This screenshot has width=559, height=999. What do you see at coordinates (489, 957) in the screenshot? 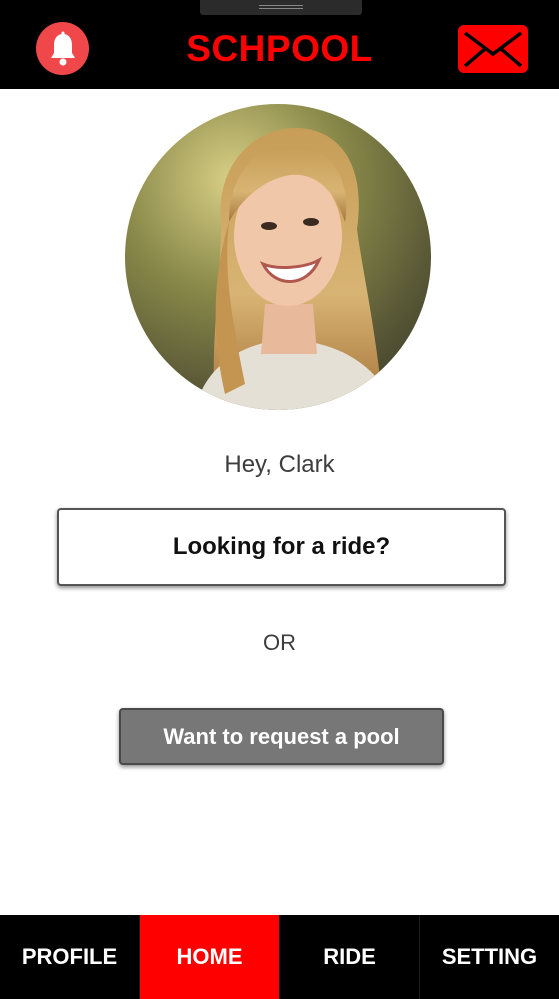
I see `nav-tab-setting: SETTING` at bounding box center [489, 957].